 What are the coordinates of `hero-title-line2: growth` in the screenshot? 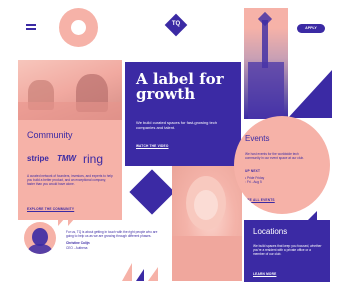 It's located at (166, 94).